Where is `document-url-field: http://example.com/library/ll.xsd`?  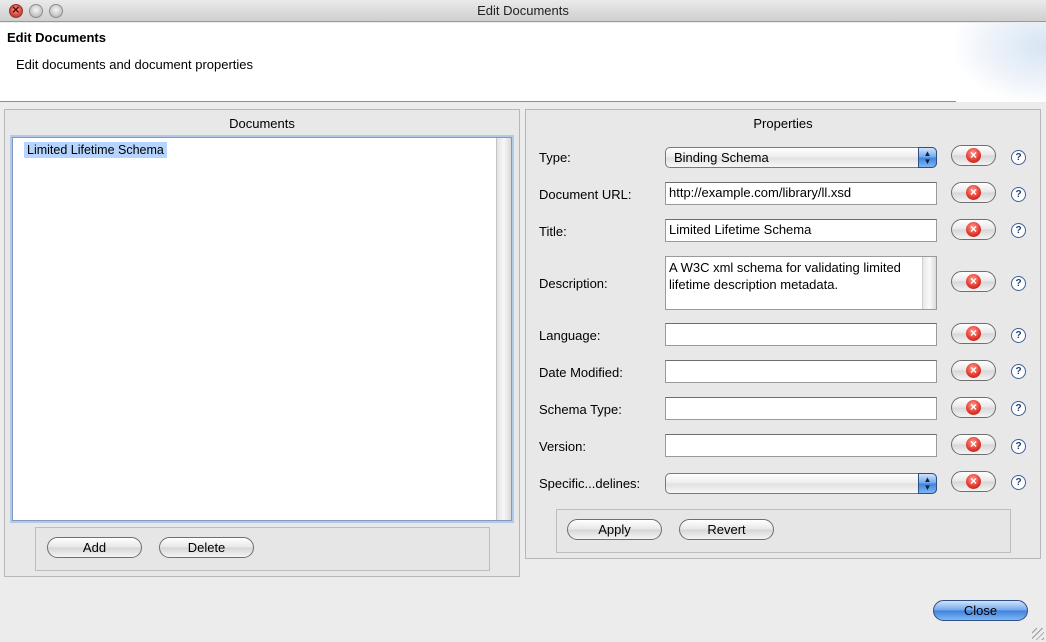 document-url-field: http://example.com/library/ll.xsd is located at coordinates (801, 193).